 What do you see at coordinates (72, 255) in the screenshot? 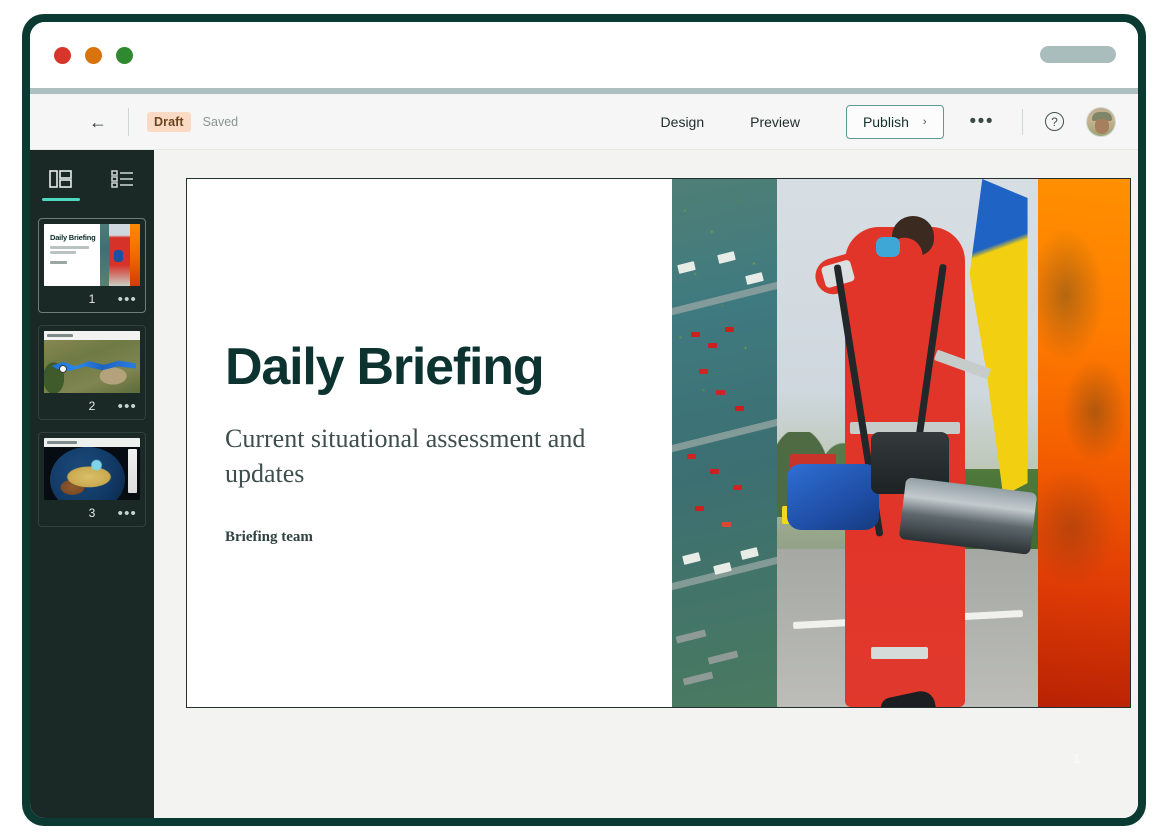
I see `thumb1-text-area: Daily Briefing` at bounding box center [72, 255].